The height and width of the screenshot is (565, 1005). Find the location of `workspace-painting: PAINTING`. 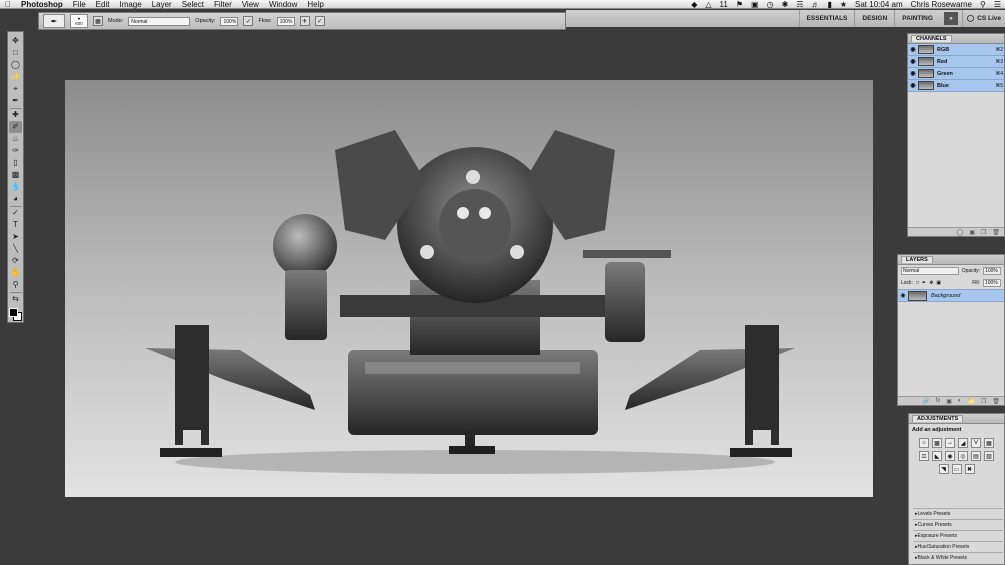

workspace-painting: PAINTING is located at coordinates (917, 18).